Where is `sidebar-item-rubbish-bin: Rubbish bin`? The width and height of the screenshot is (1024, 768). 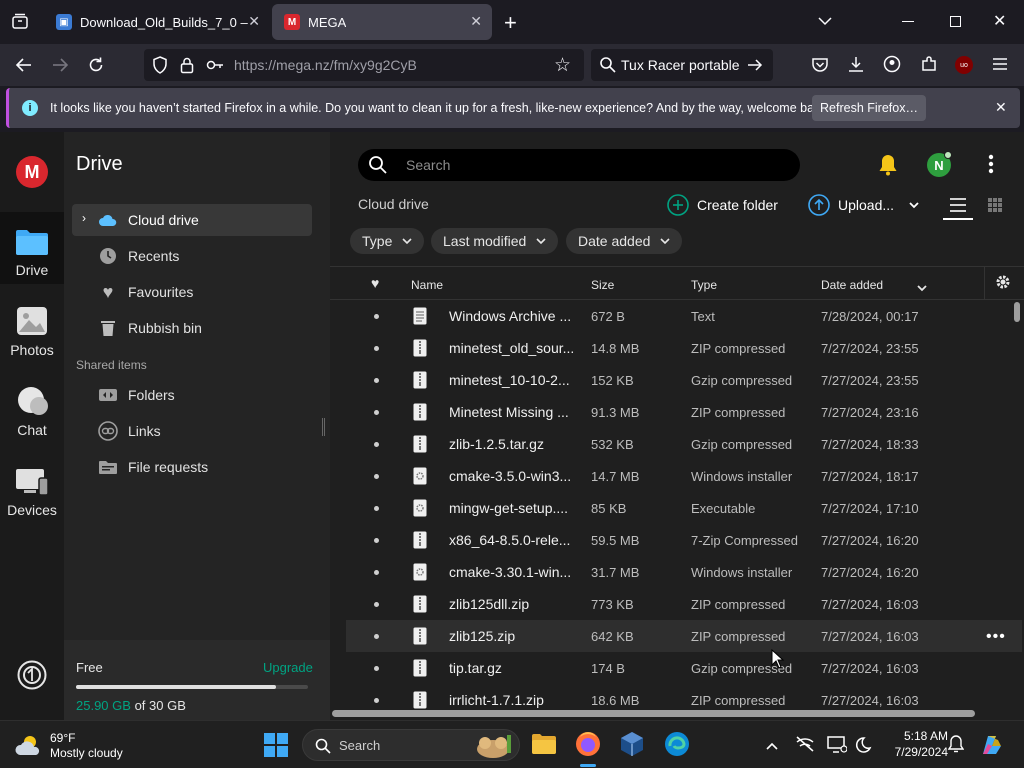 sidebar-item-rubbish-bin: Rubbish bin is located at coordinates (192, 328).